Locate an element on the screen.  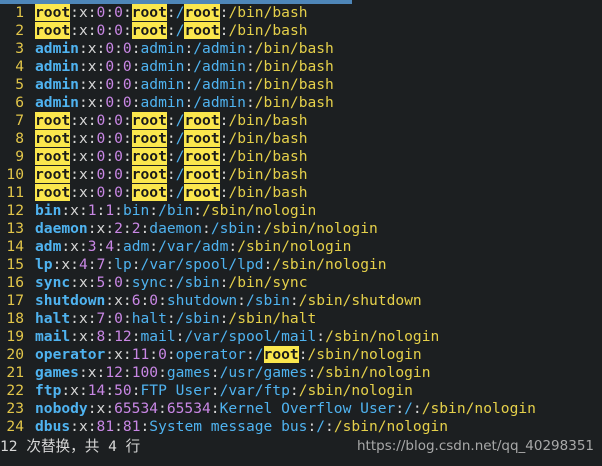
passwd-username: dbus is located at coordinates (53, 426).